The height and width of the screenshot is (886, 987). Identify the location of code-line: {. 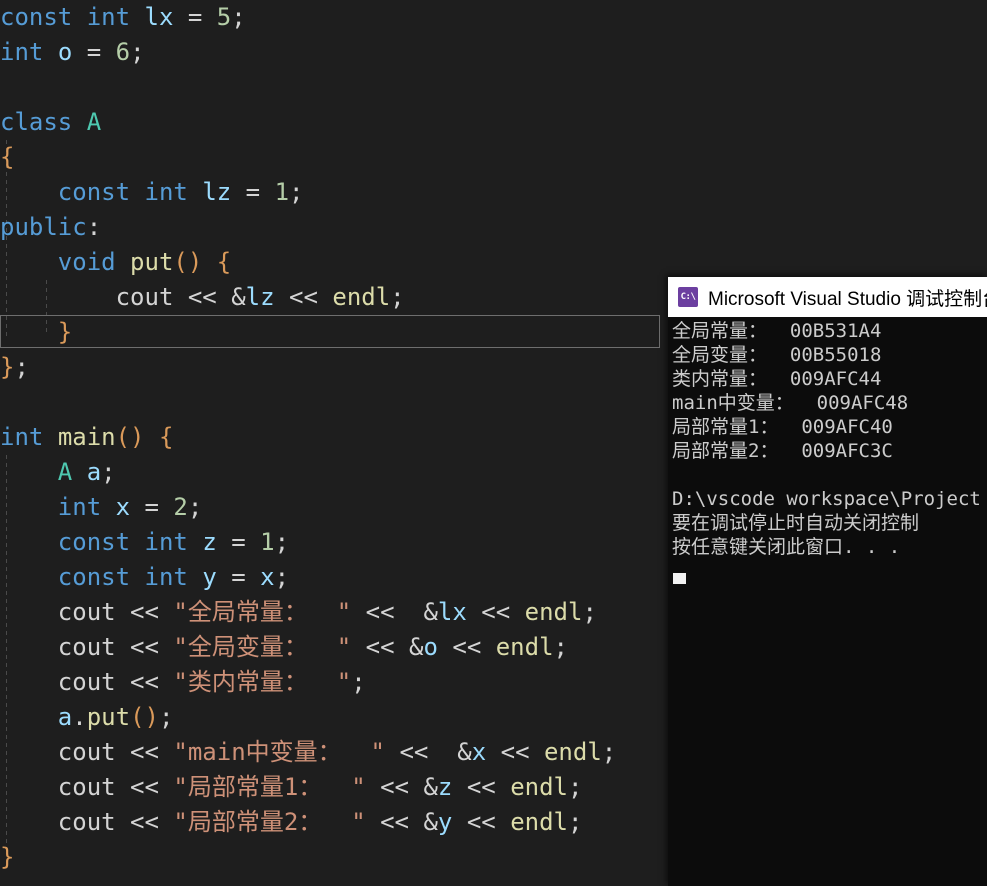
(493, 157).